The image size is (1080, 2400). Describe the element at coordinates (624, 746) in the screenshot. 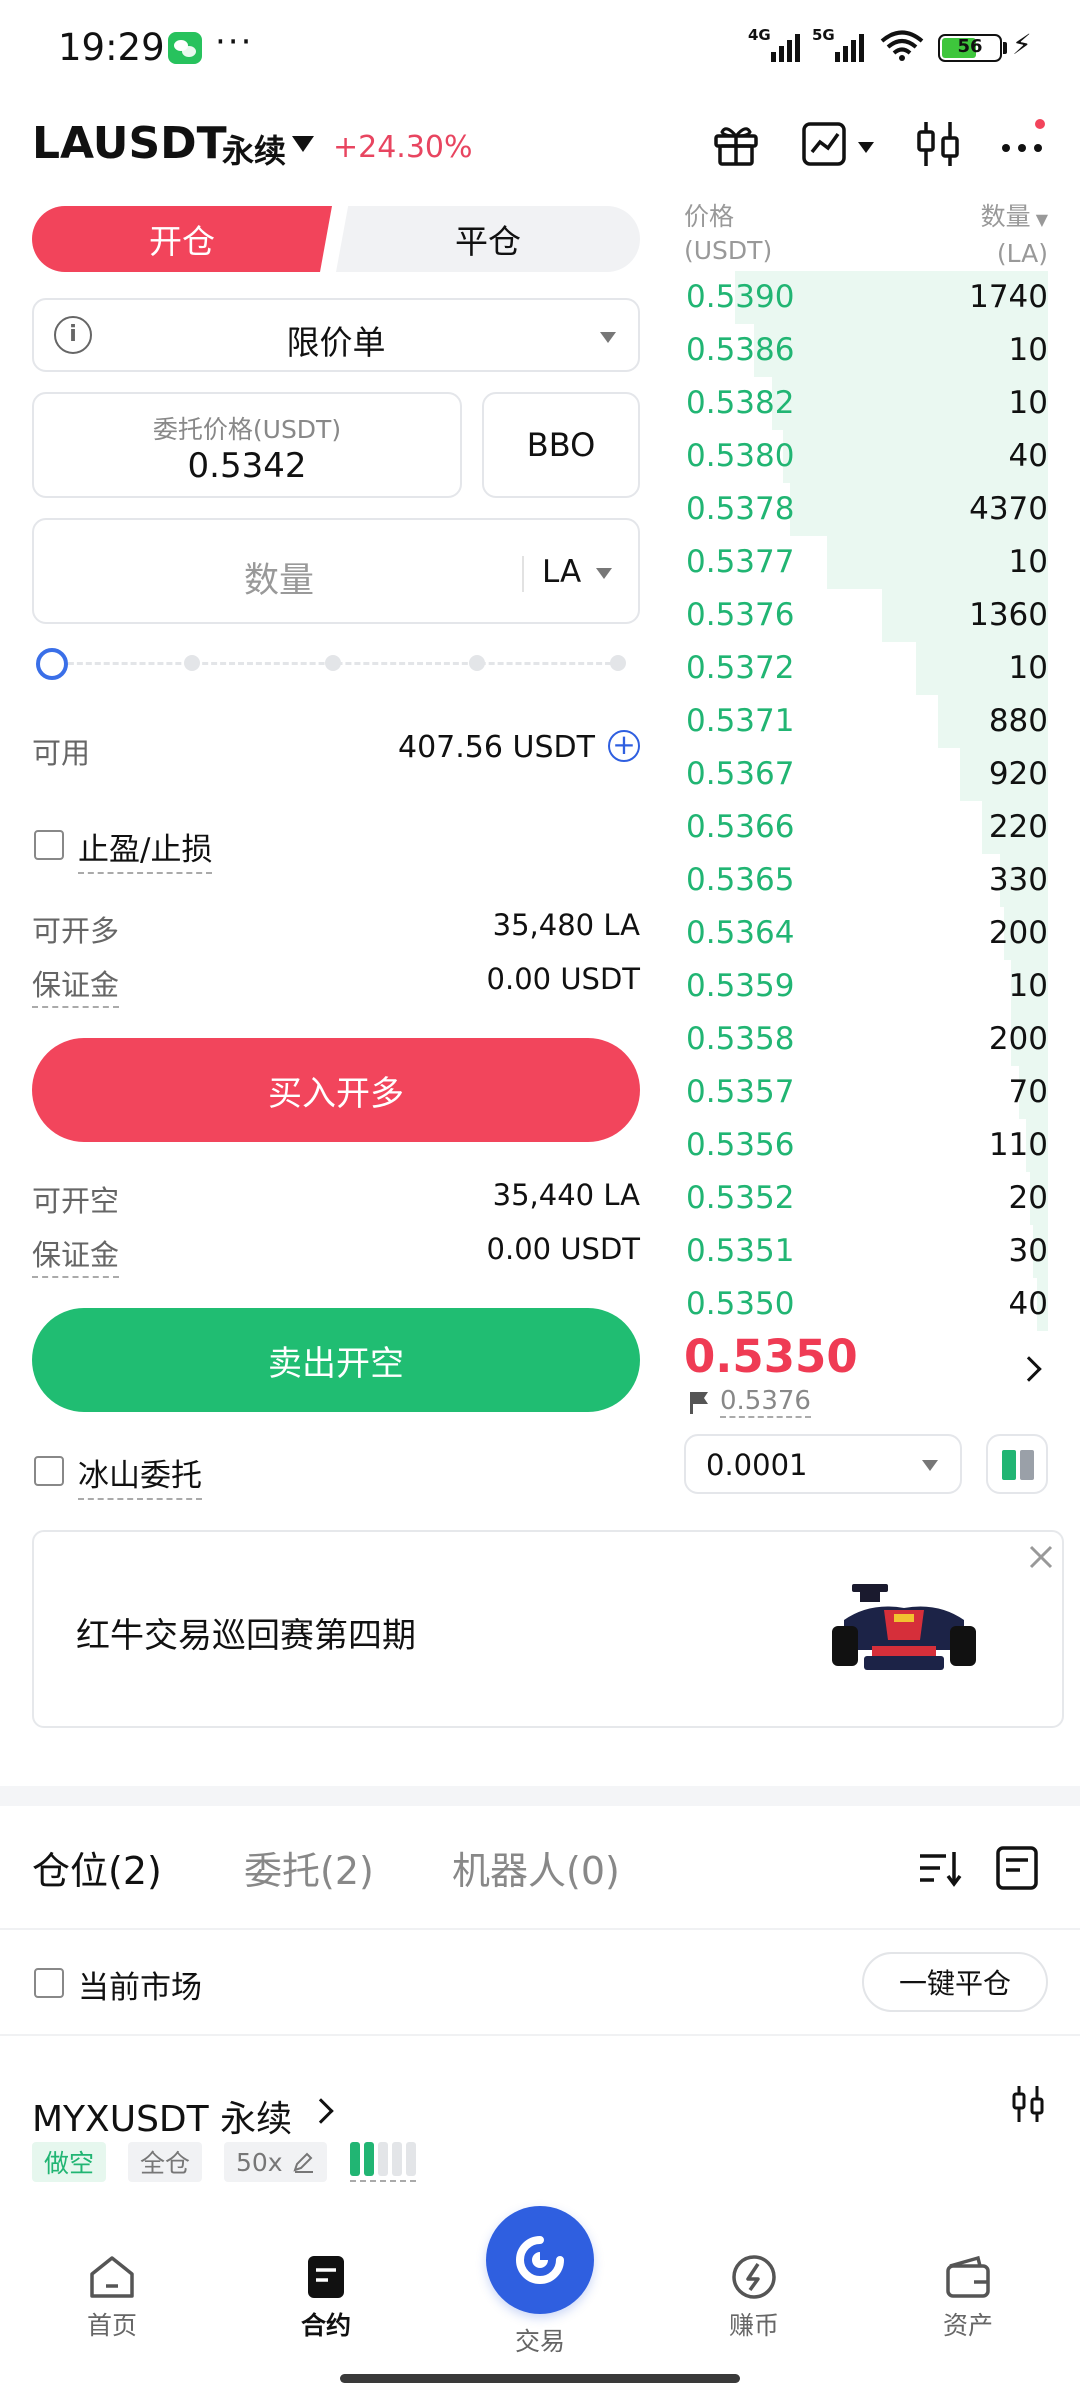

I see `transfer-add-icon: +` at that location.